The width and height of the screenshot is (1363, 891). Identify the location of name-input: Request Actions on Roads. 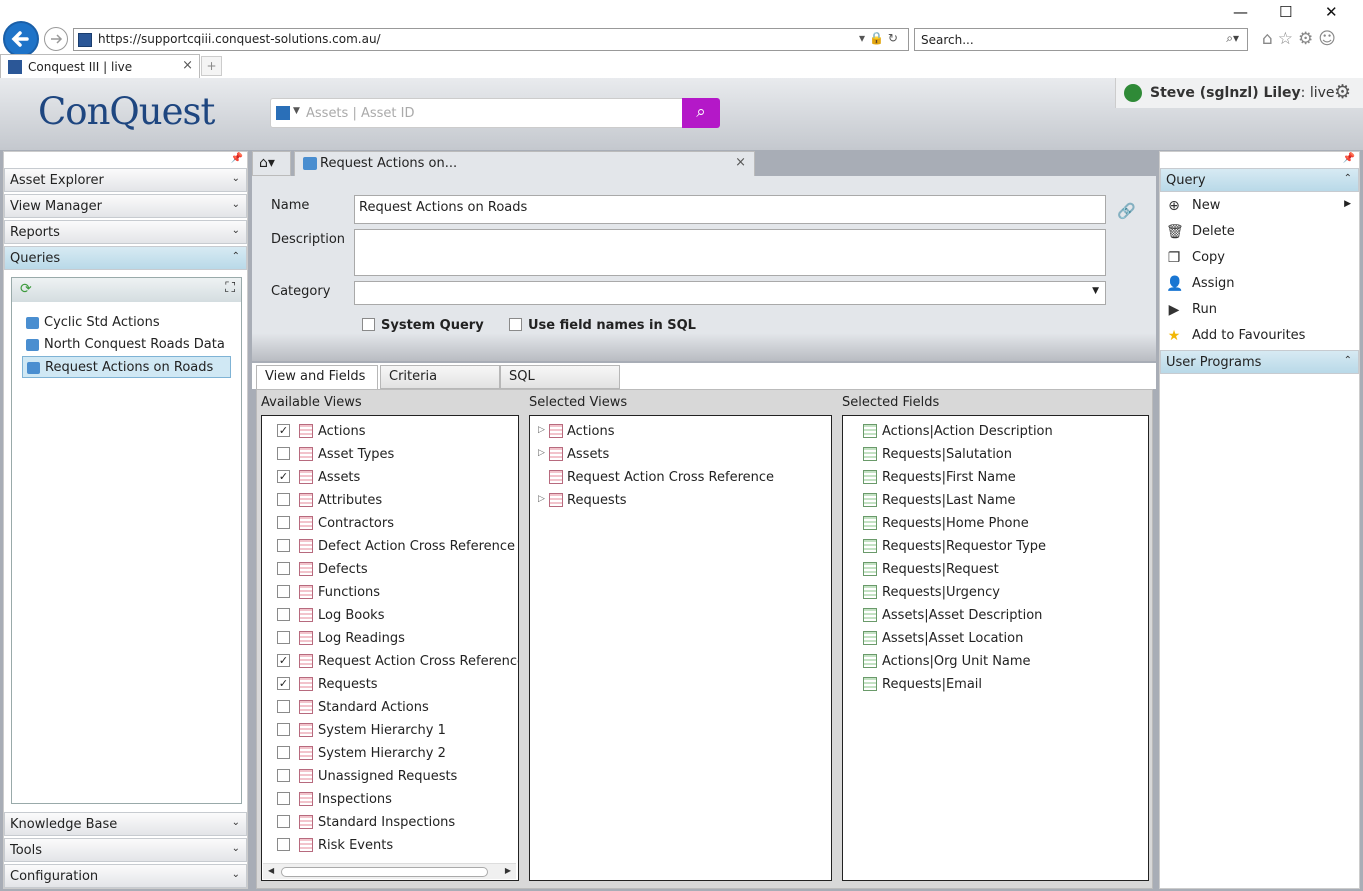
(730, 209).